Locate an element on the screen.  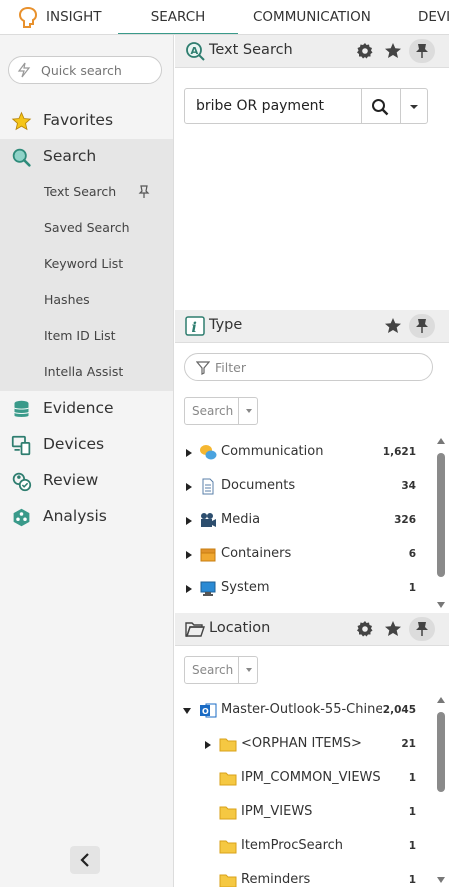
tab-insight: INSIGHT is located at coordinates (74, 17).